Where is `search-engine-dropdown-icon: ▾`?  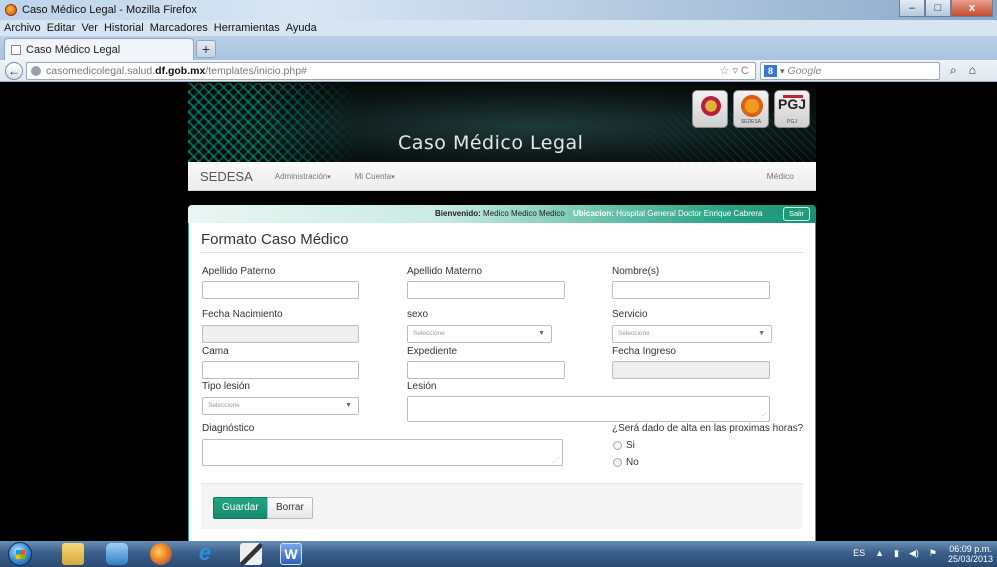
search-engine-dropdown-icon: ▾ is located at coordinates (782, 71).